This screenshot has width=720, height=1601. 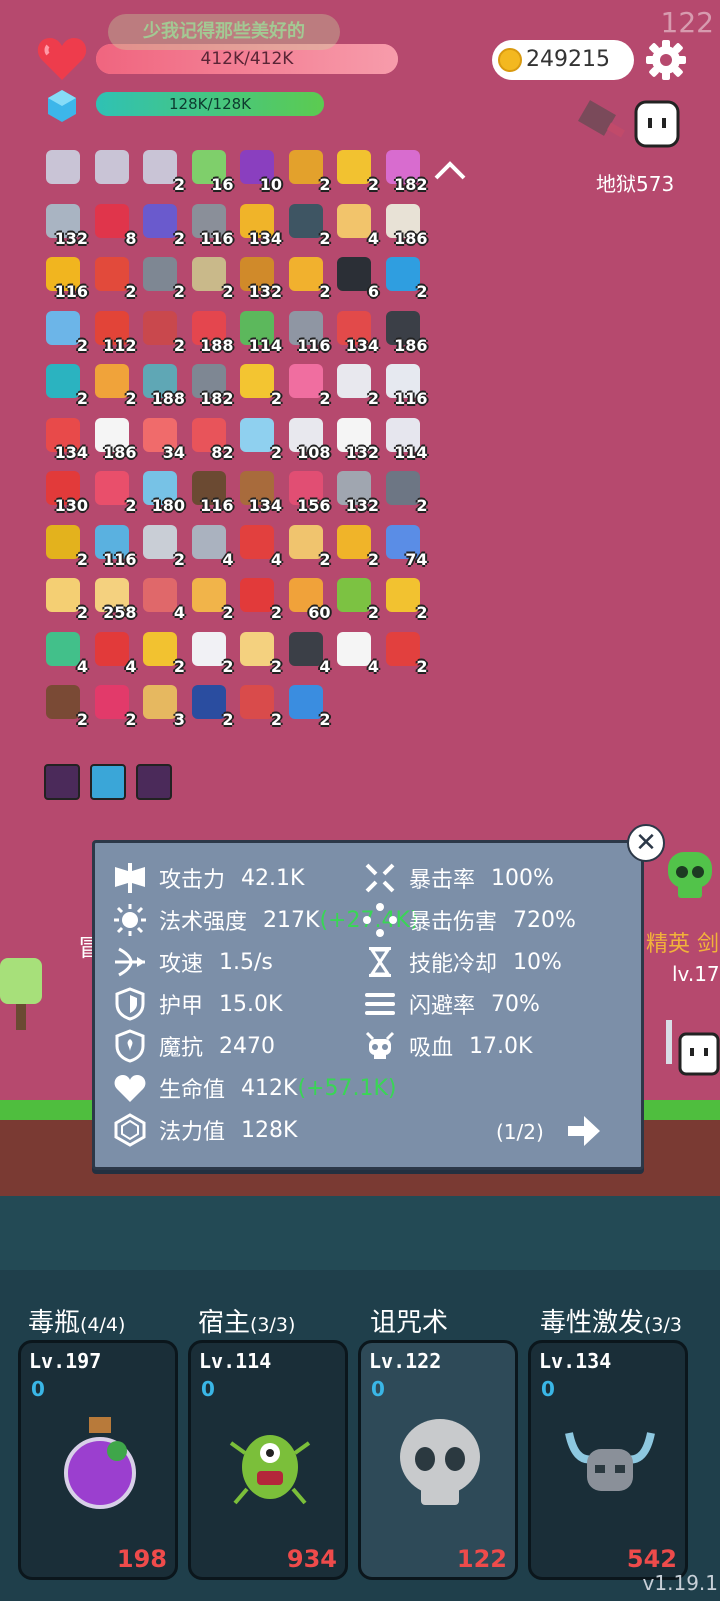 What do you see at coordinates (212, 439) in the screenshot?
I see `inventory-item: 82` at bounding box center [212, 439].